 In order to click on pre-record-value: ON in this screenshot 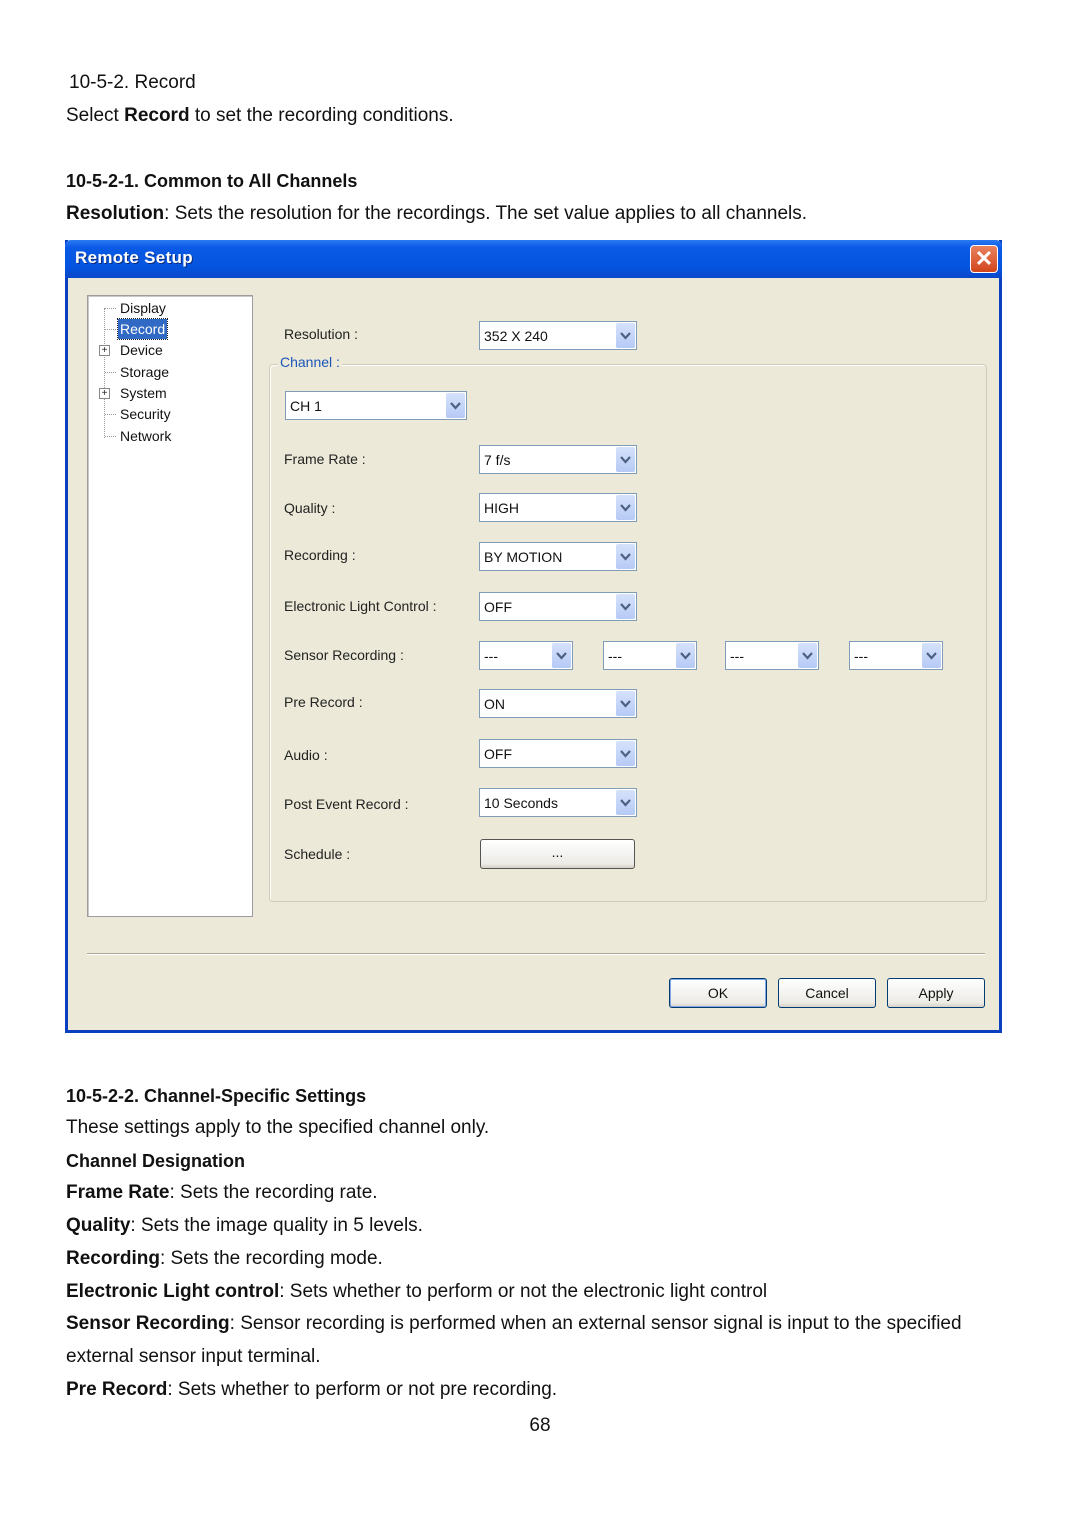, I will do `click(494, 704)`.